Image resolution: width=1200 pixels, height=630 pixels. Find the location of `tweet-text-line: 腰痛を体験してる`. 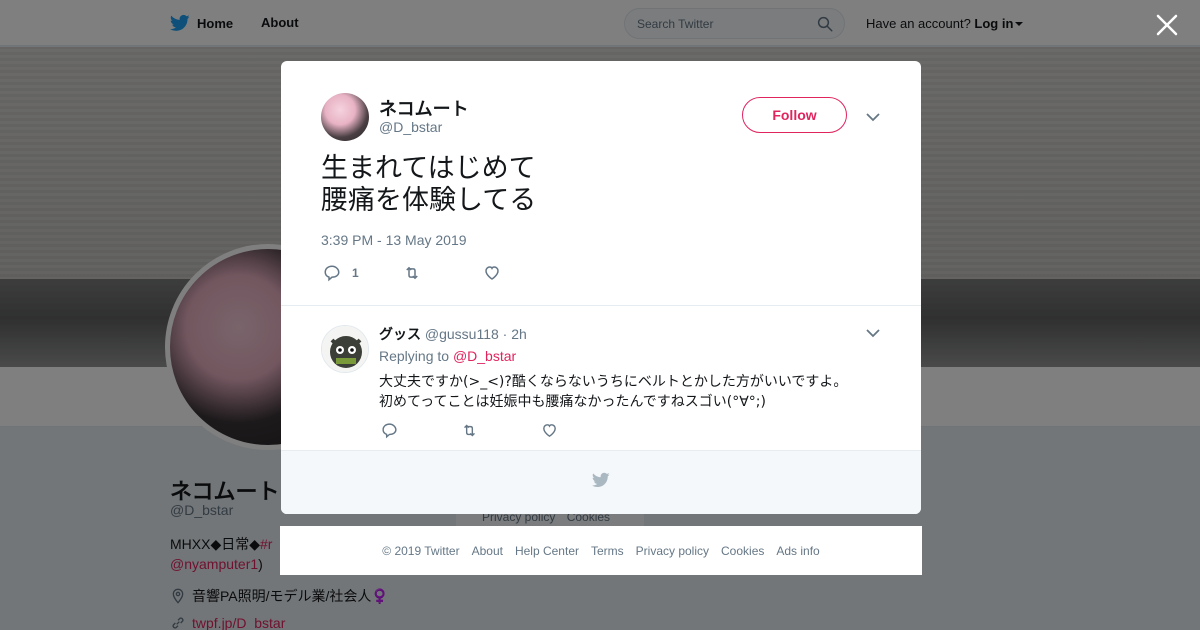

tweet-text-line: 腰痛を体験してる is located at coordinates (429, 200).